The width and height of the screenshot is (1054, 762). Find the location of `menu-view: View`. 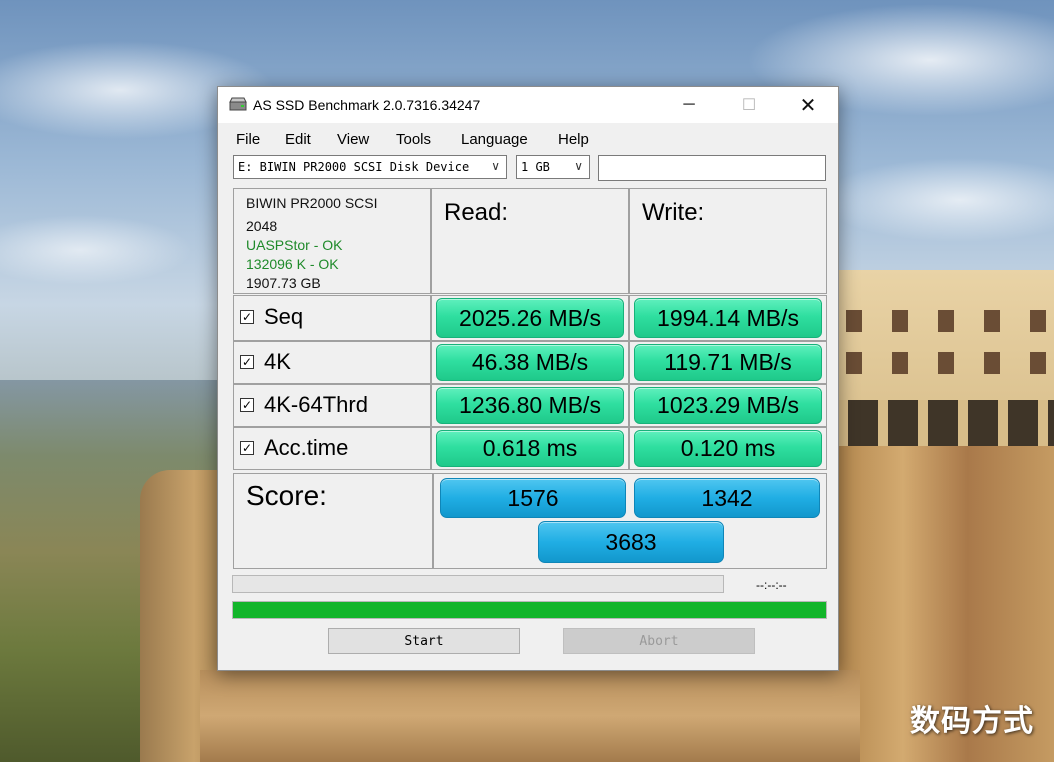

menu-view: View is located at coordinates (353, 139).